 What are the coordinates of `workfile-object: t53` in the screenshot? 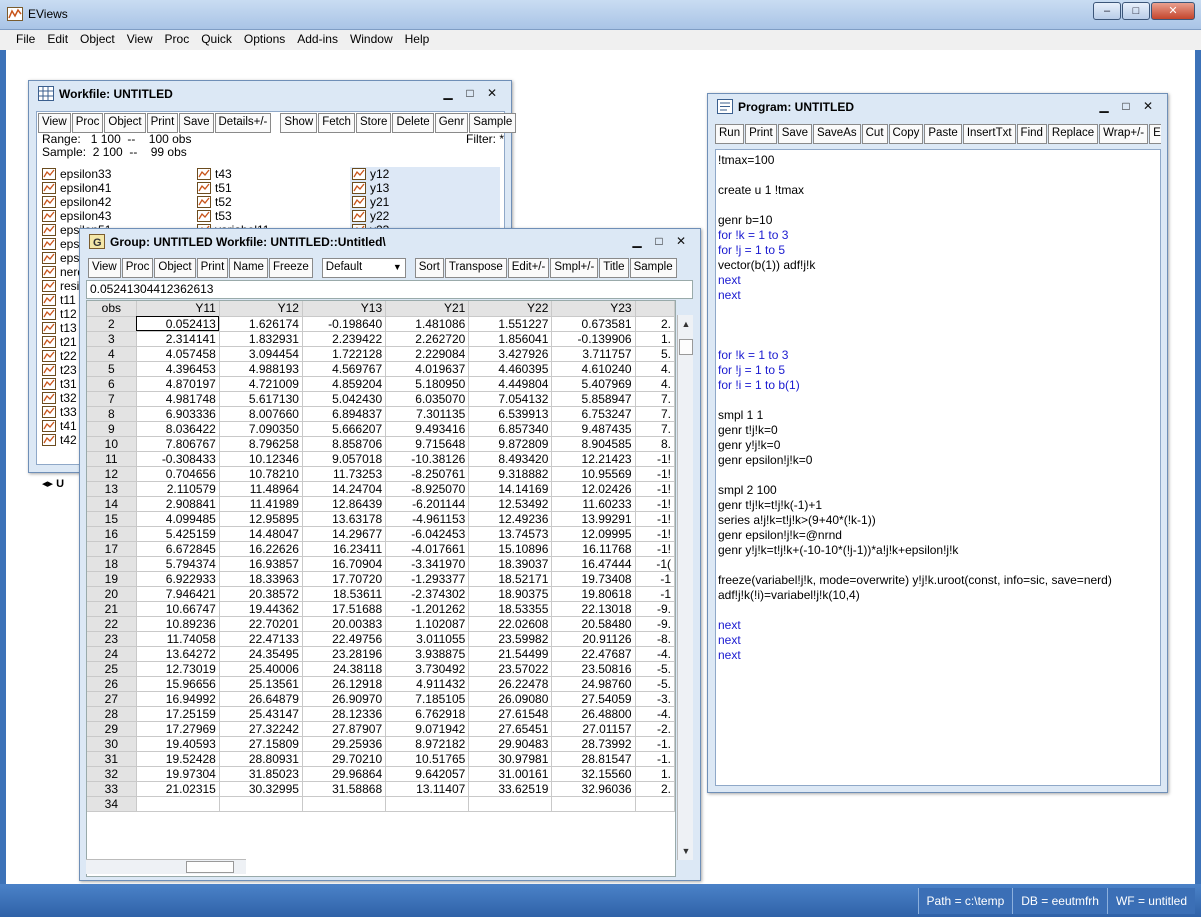 It's located at (213, 216).